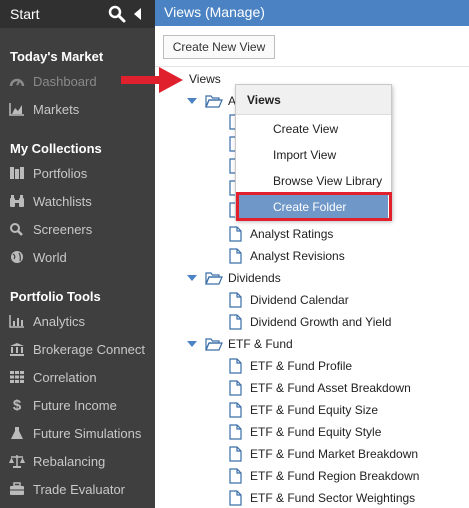 Image resolution: width=469 pixels, height=508 pixels. I want to click on tree-folder-etf-fund: ETF & Fund, so click(240, 344).